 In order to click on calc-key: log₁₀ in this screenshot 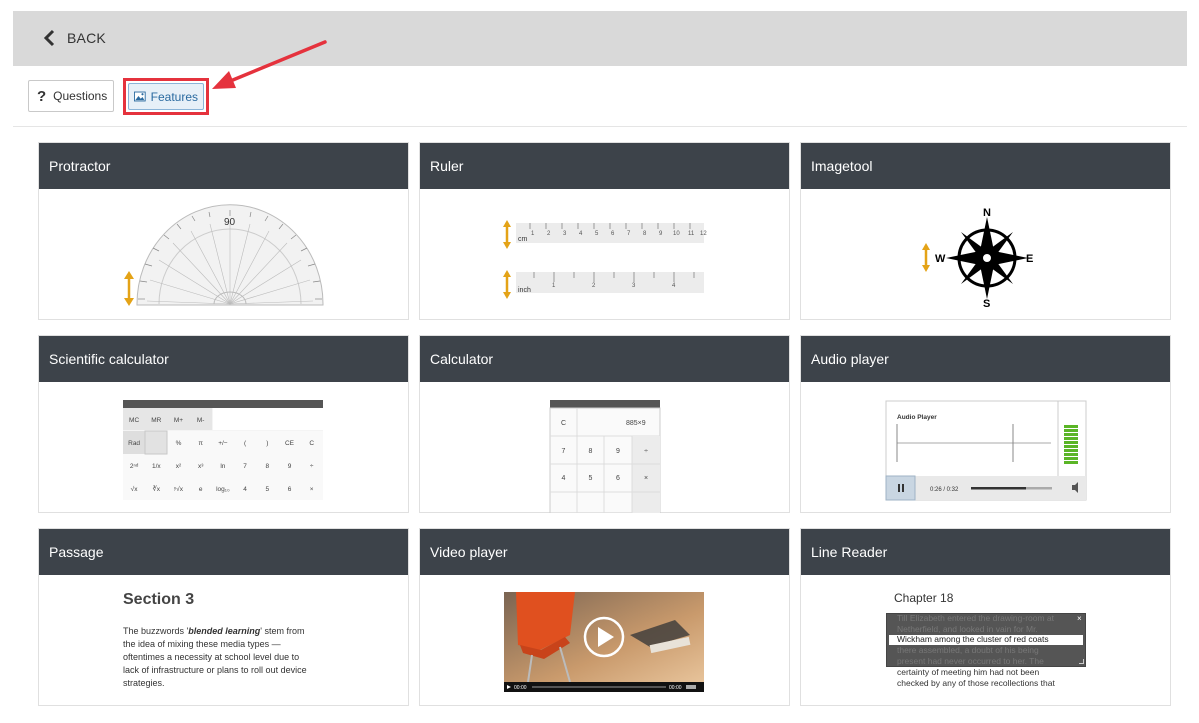, I will do `click(223, 489)`.